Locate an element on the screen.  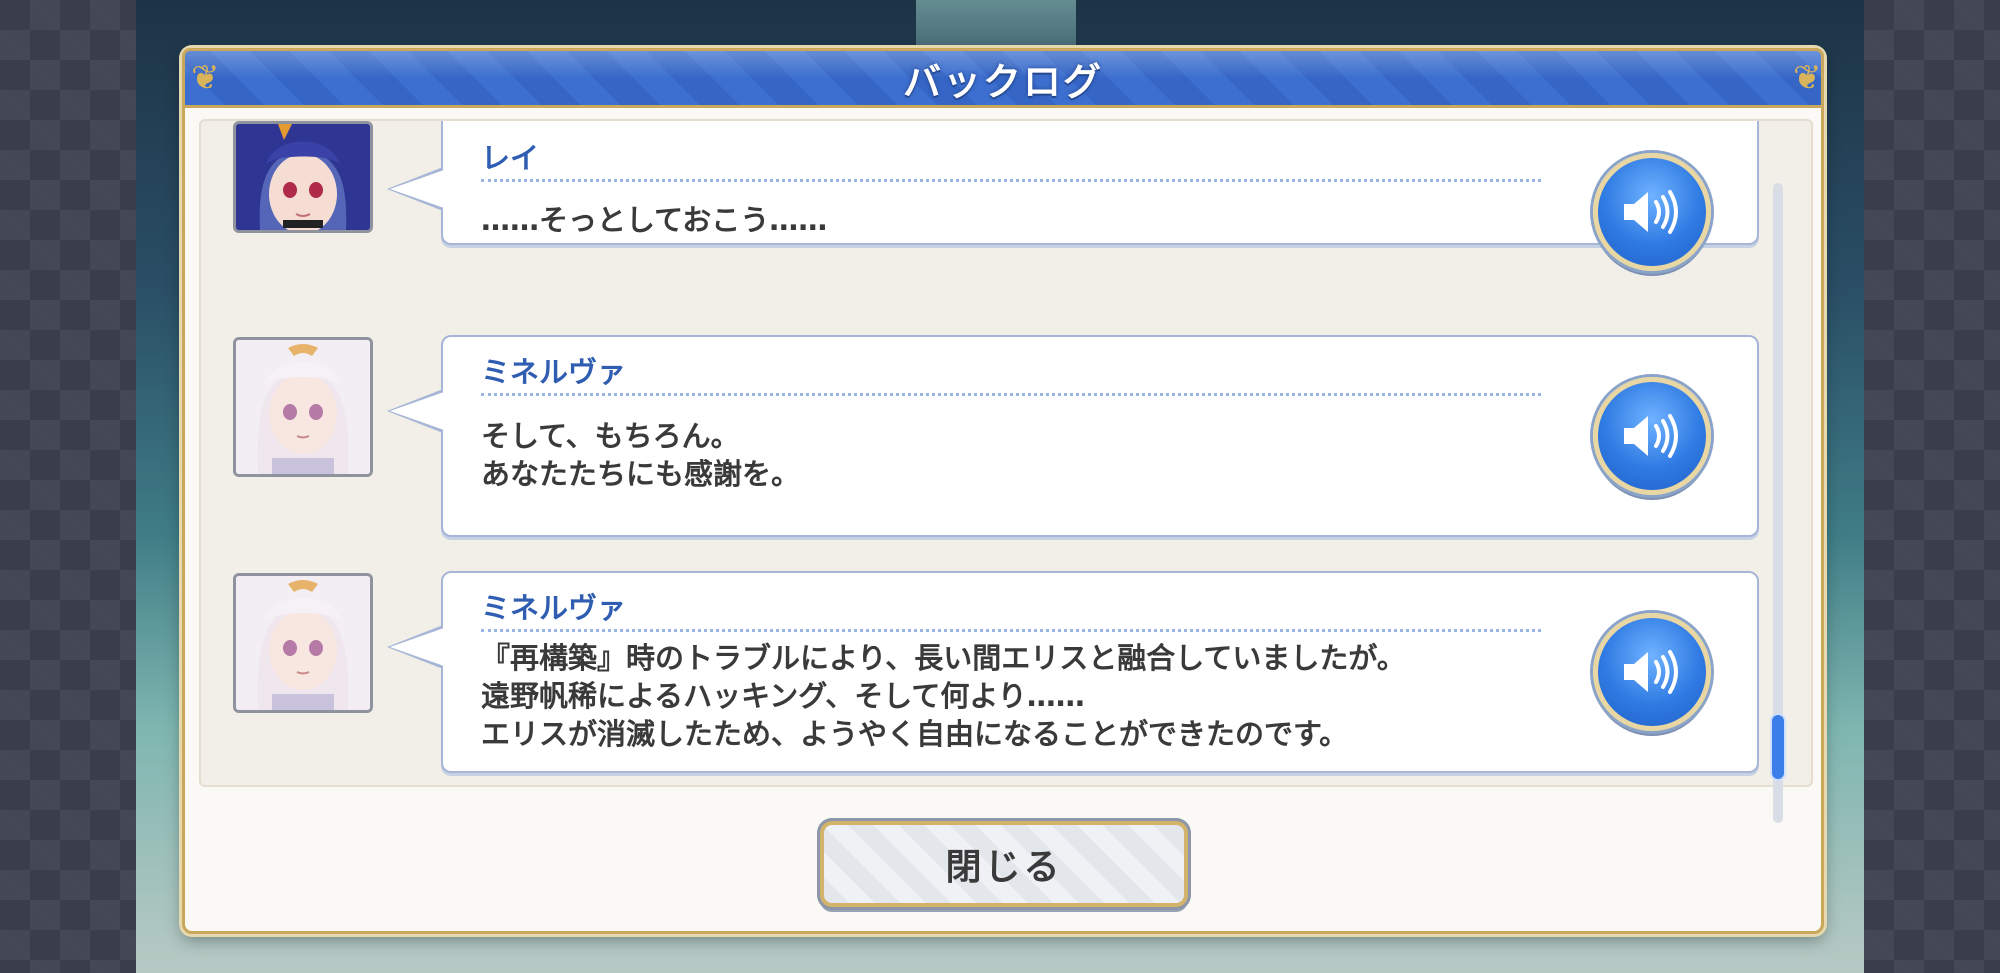
close-button-label: 閉じる is located at coordinates (1004, 867).